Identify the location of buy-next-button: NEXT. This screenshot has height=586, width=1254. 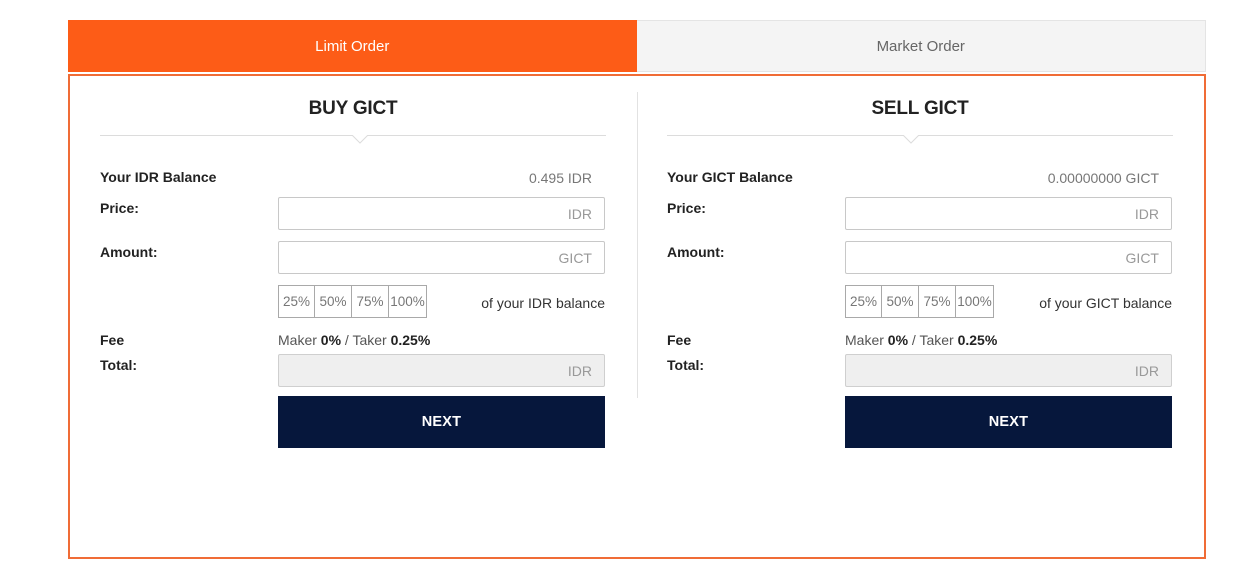
(441, 422).